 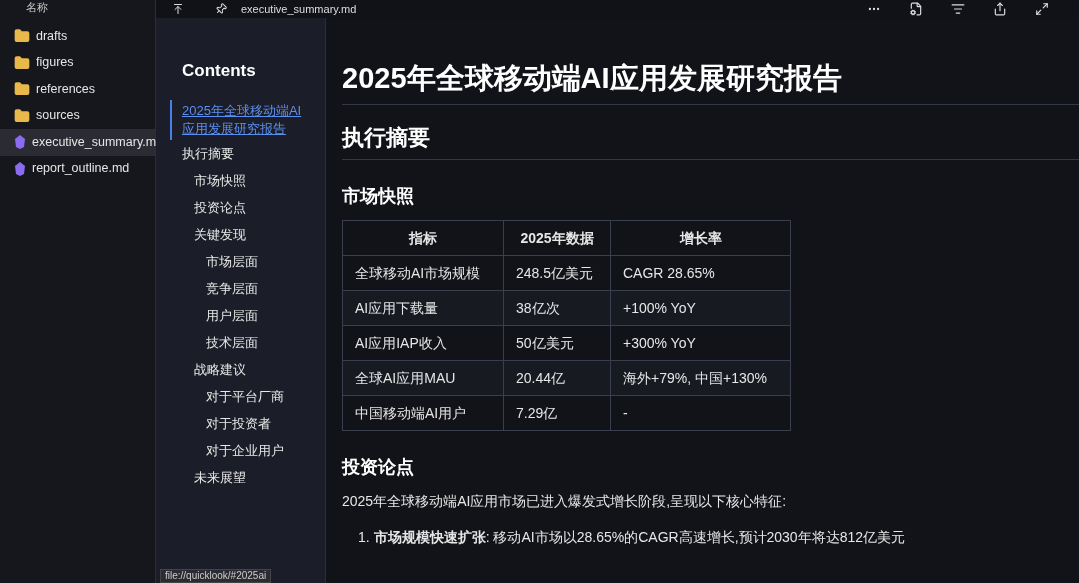 I want to click on column-header: 指标, so click(x=423, y=238).